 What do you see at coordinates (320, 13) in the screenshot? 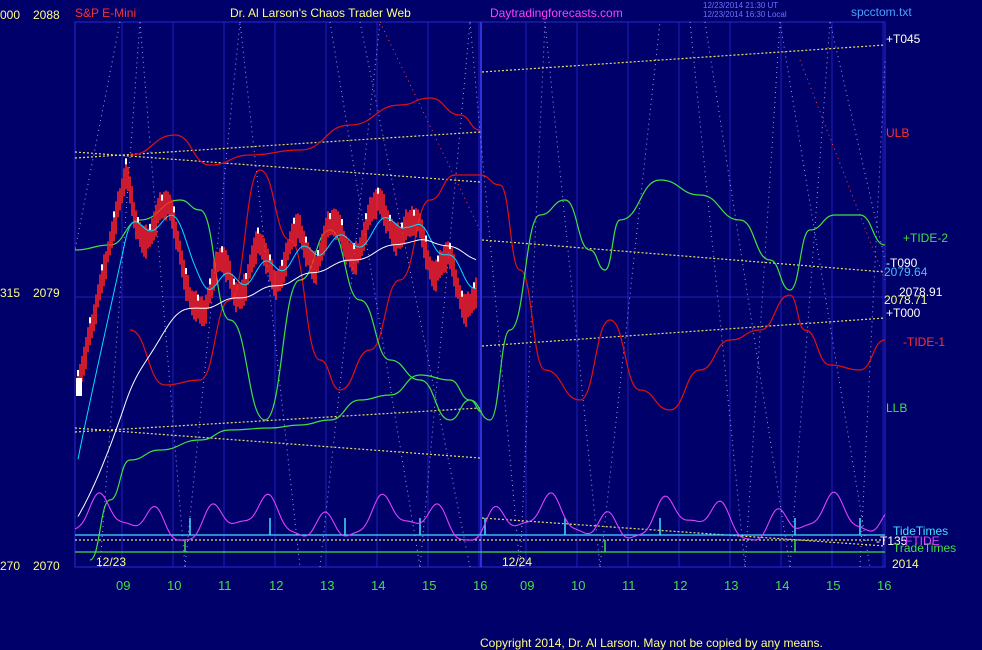
I see `chart-title: Dr. Al Larson's Chaos Trader Web` at bounding box center [320, 13].